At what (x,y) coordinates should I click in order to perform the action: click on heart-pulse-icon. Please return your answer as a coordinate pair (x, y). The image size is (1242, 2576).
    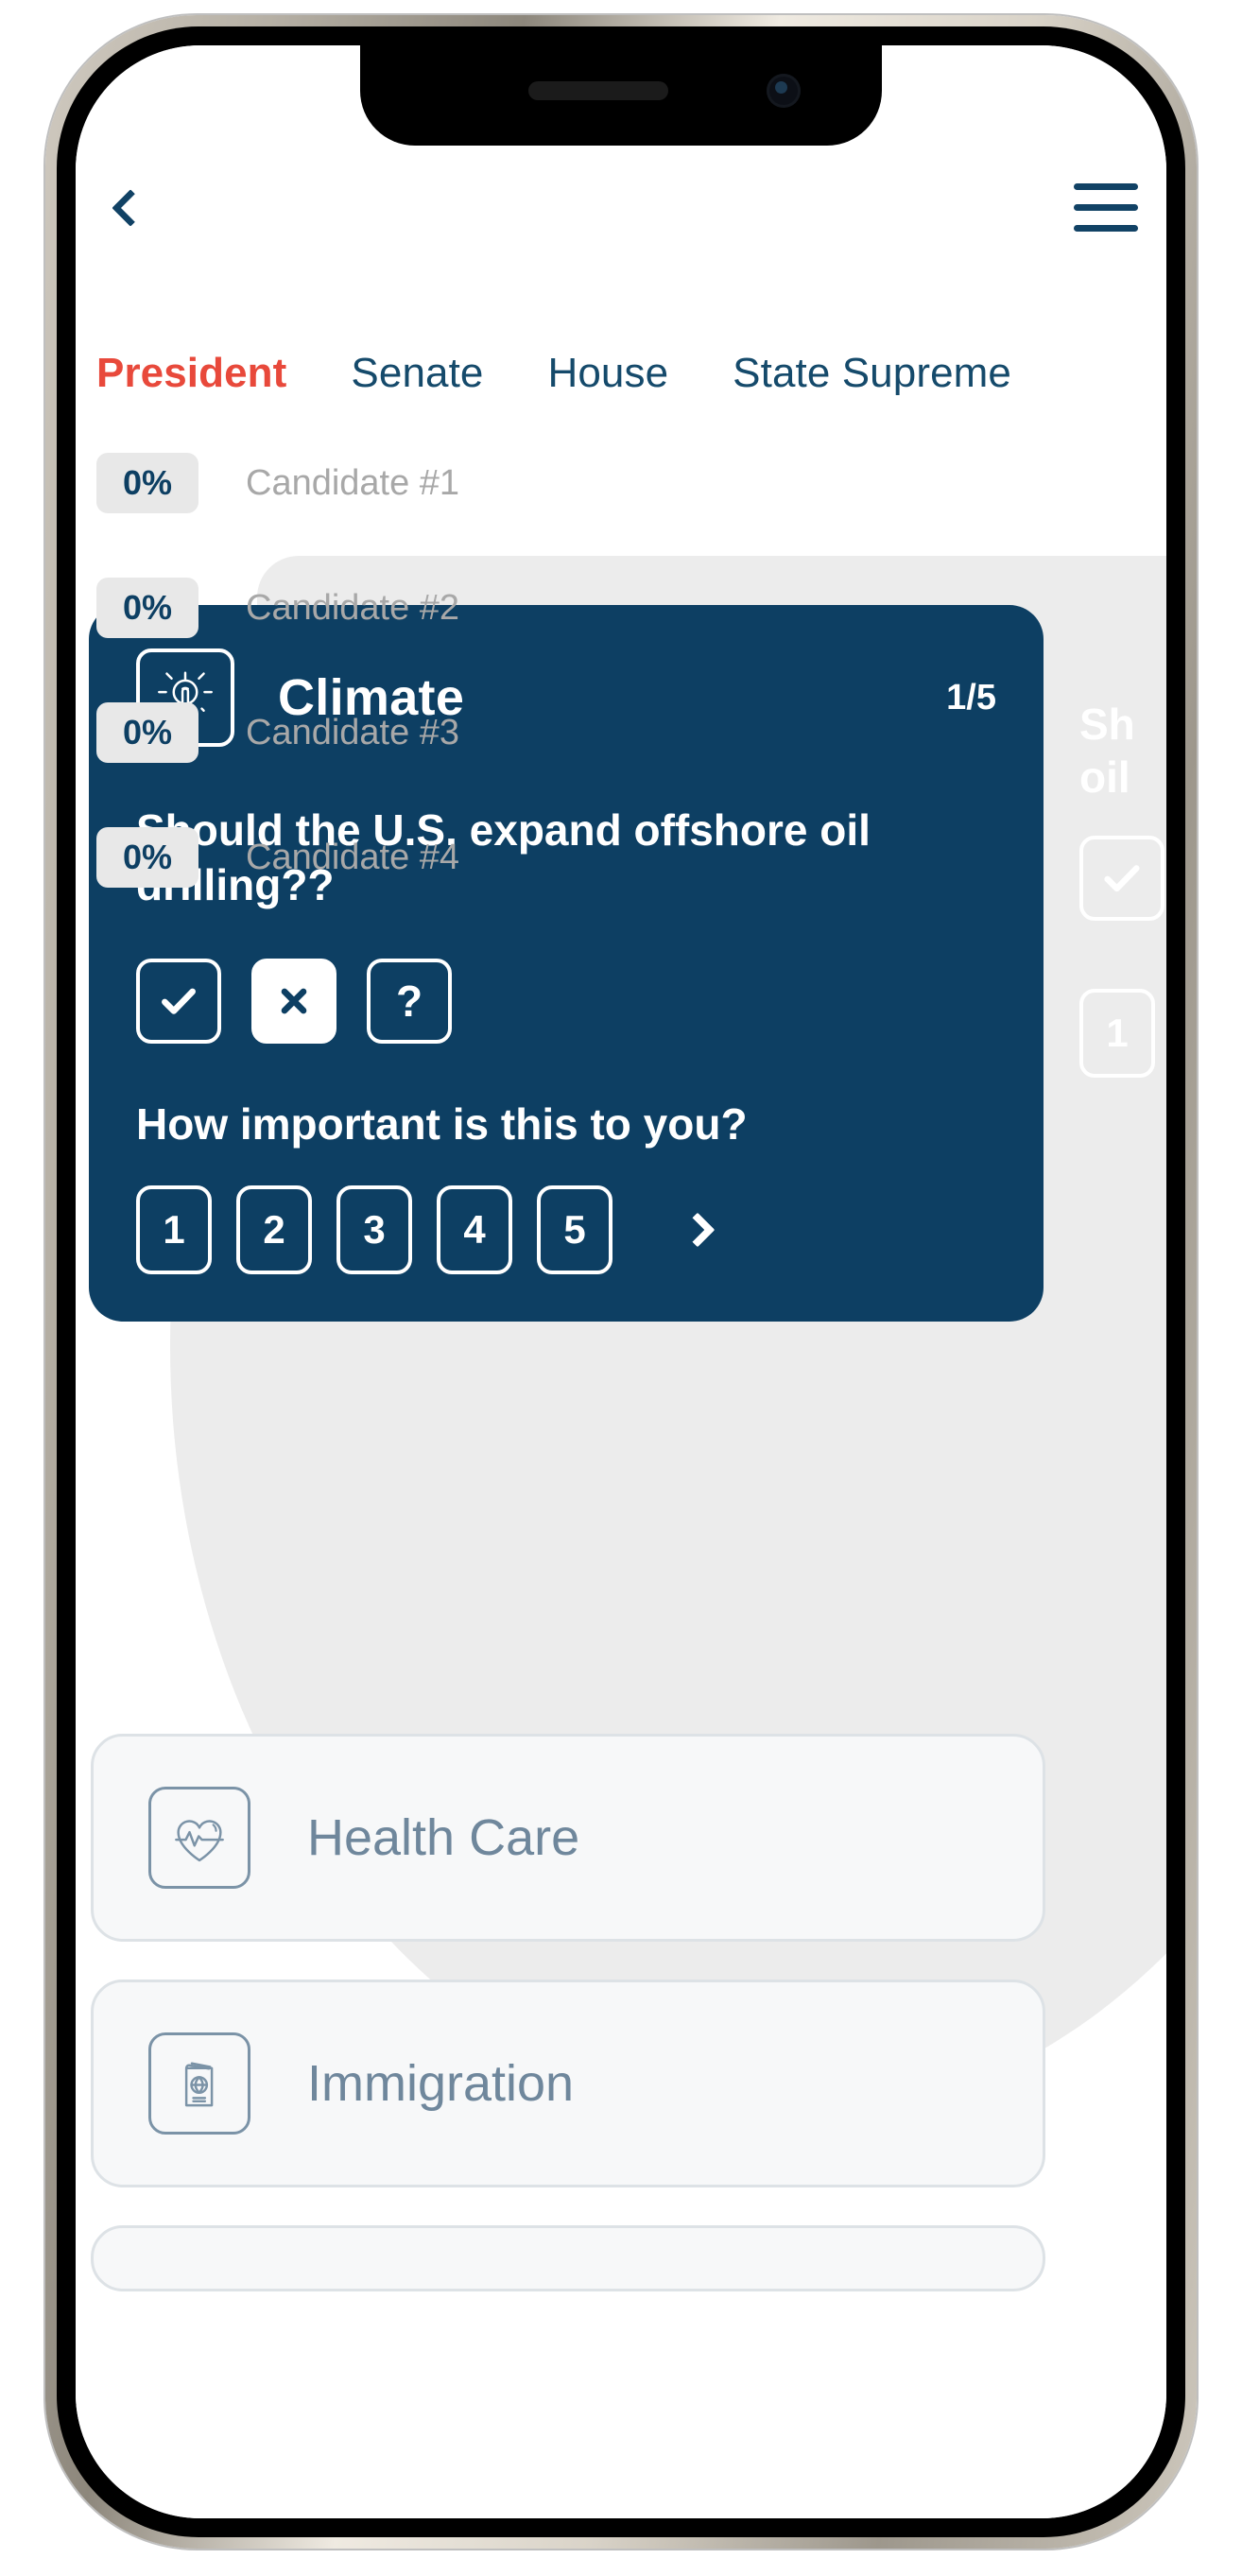
    Looking at the image, I should click on (199, 1838).